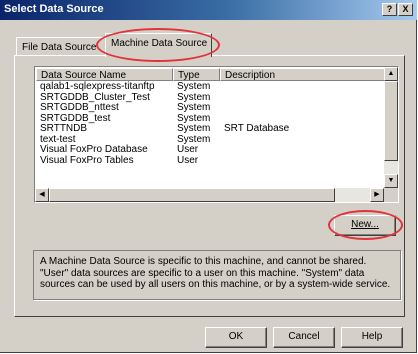 This screenshot has width=418, height=354. I want to click on table-row: SRTTNDB System SRT Database, so click(210, 129).